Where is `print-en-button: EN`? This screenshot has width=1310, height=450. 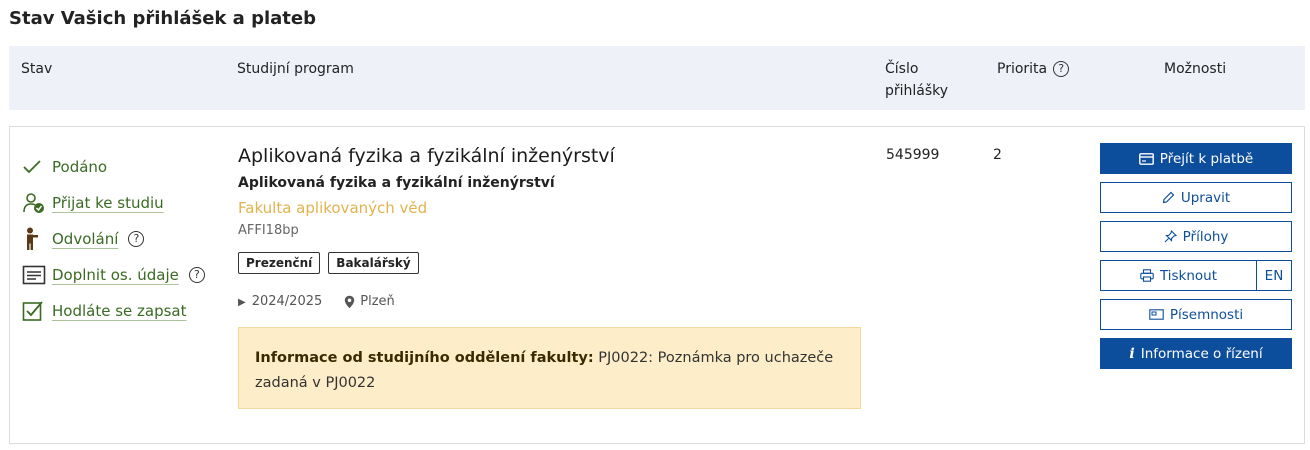 print-en-button: EN is located at coordinates (1274, 275).